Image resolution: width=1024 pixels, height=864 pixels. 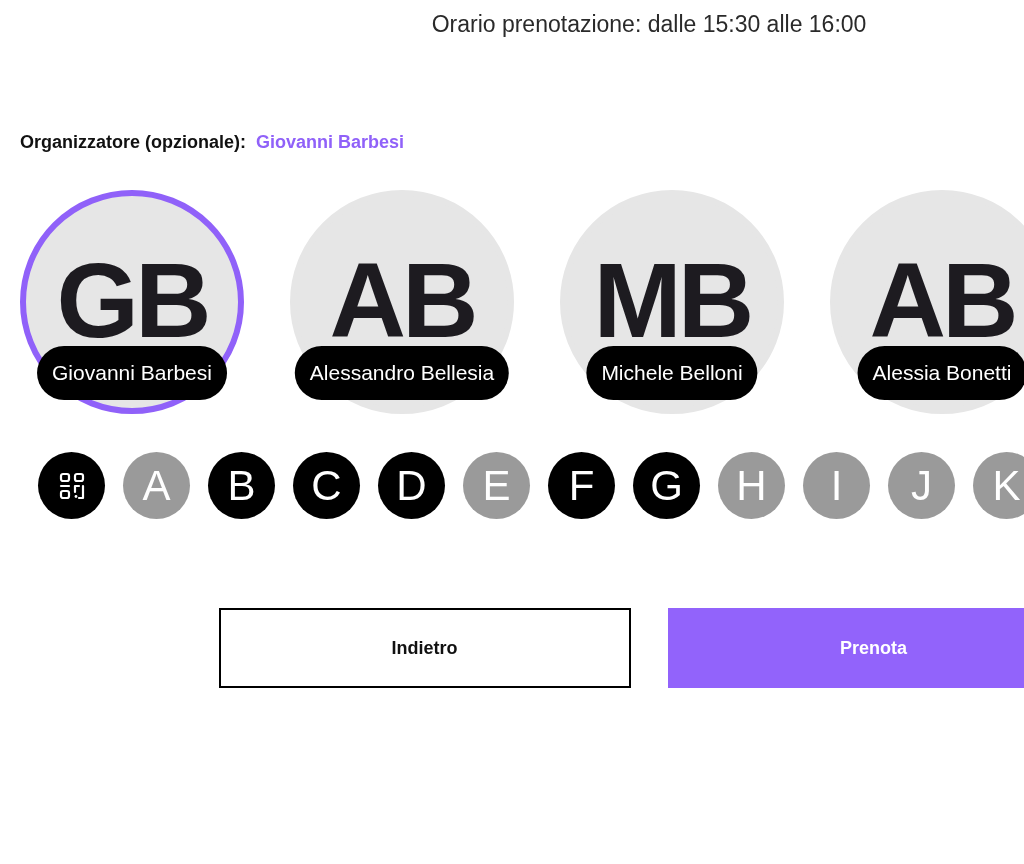 What do you see at coordinates (402, 373) in the screenshot?
I see `person-name-tag: Alessandro Bellesia` at bounding box center [402, 373].